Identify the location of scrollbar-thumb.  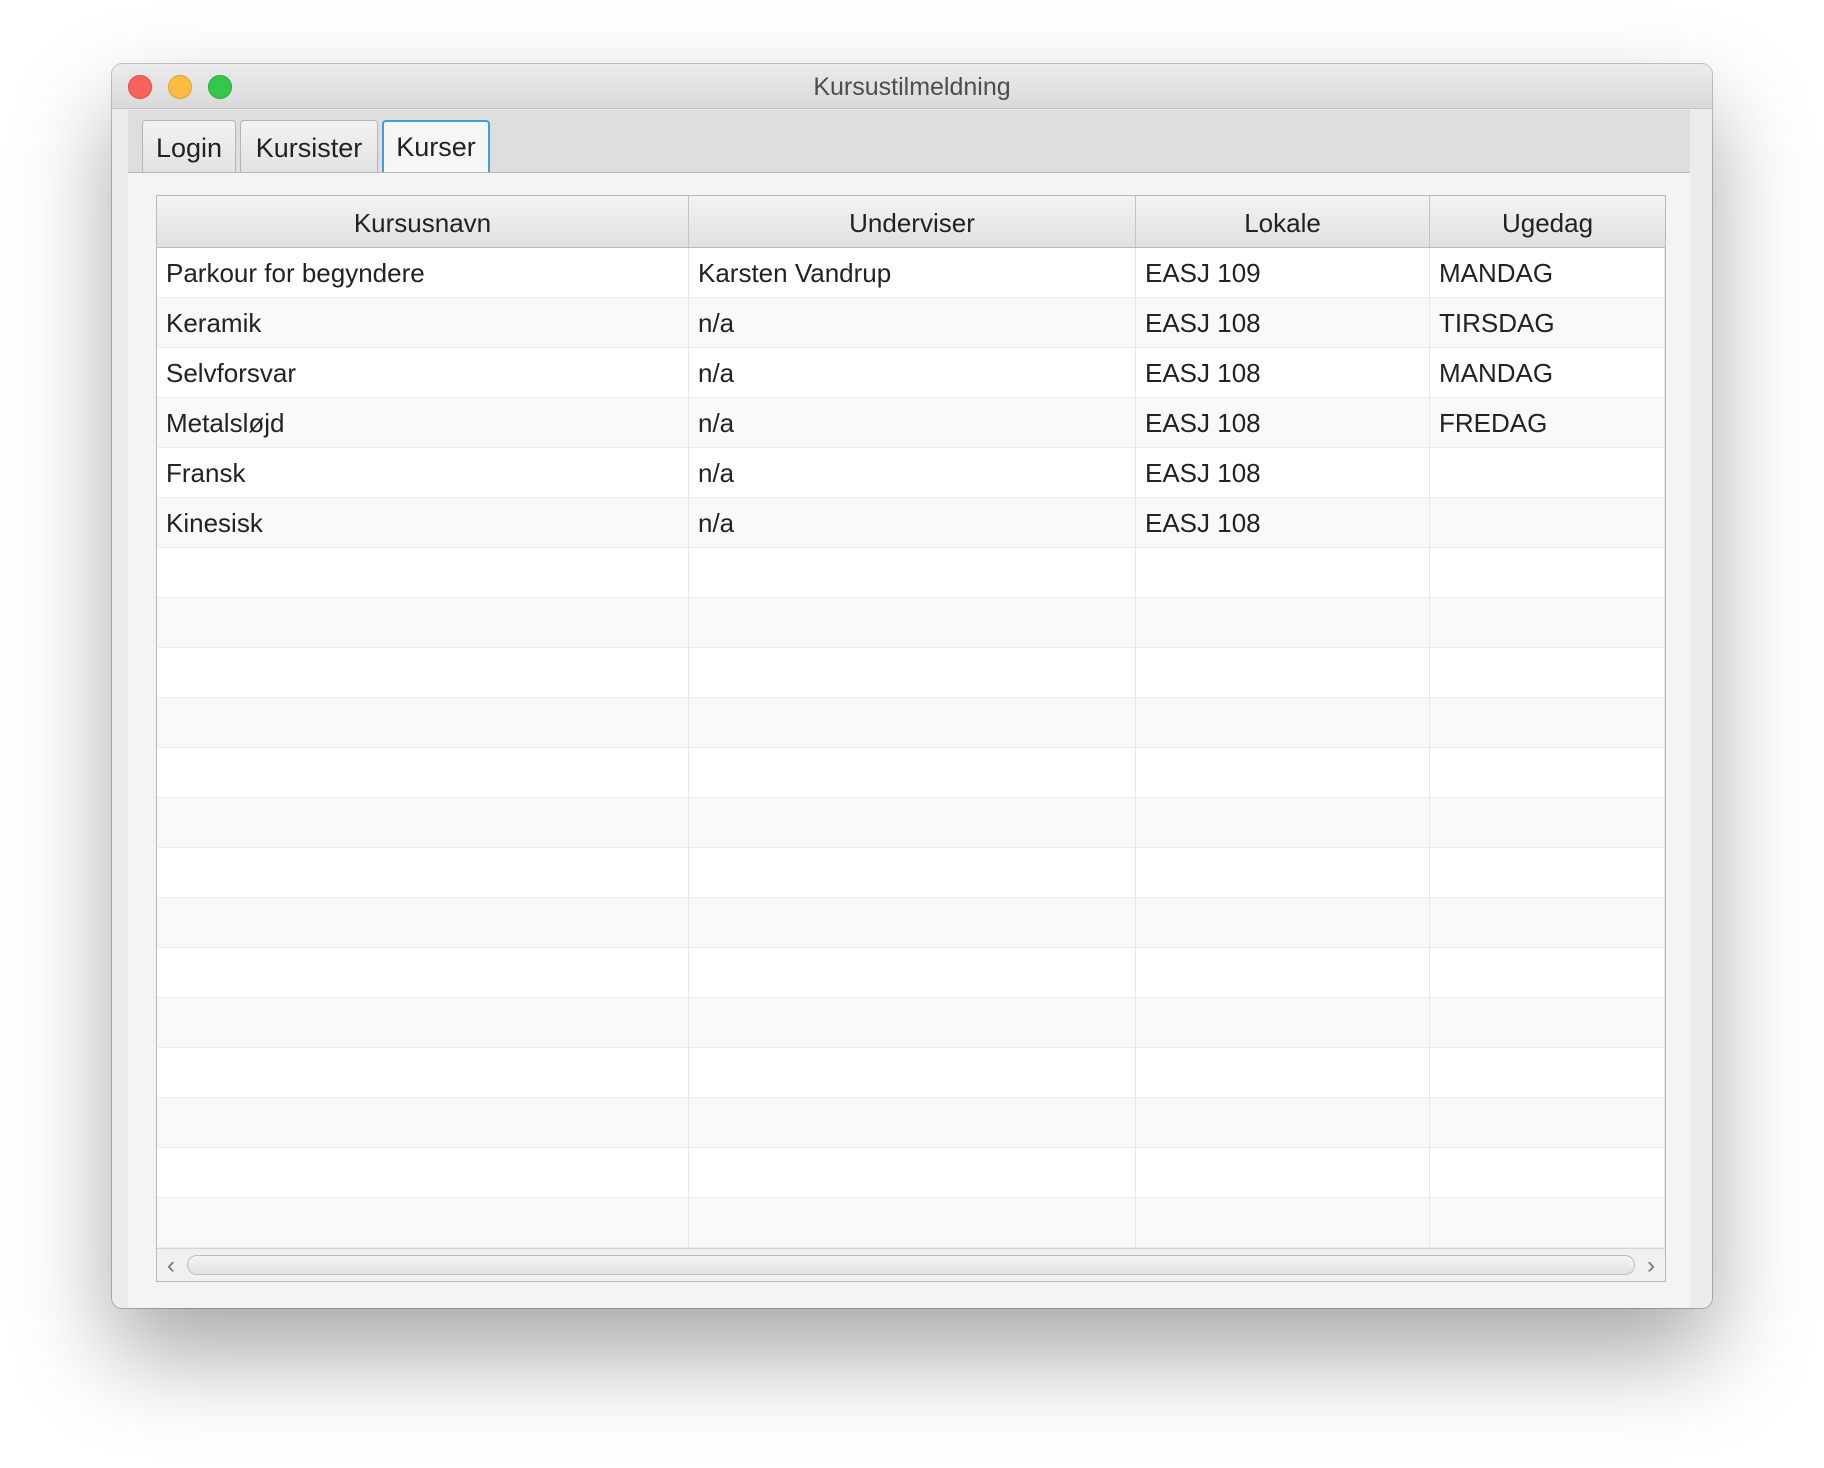
(911, 1265).